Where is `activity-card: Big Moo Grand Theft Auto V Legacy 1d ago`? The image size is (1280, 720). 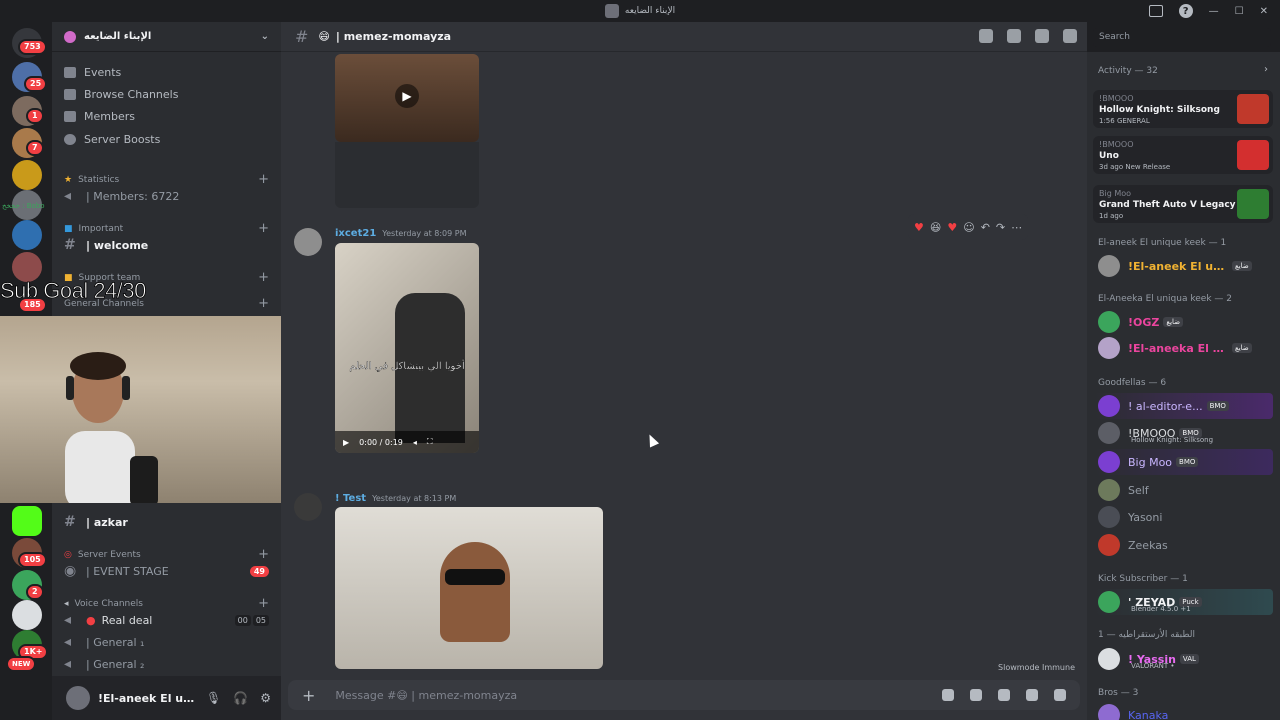
activity-card: Big Moo Grand Theft Auto V Legacy 1d ago is located at coordinates (1183, 204).